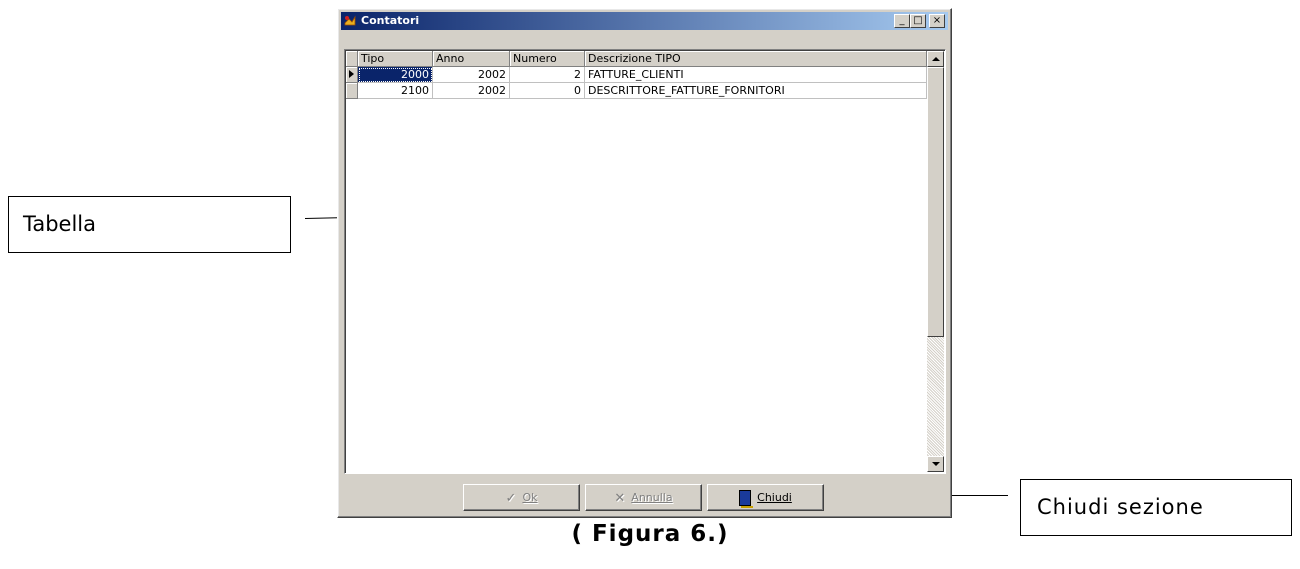  I want to click on column-header-tipo: Tipo, so click(395, 59).